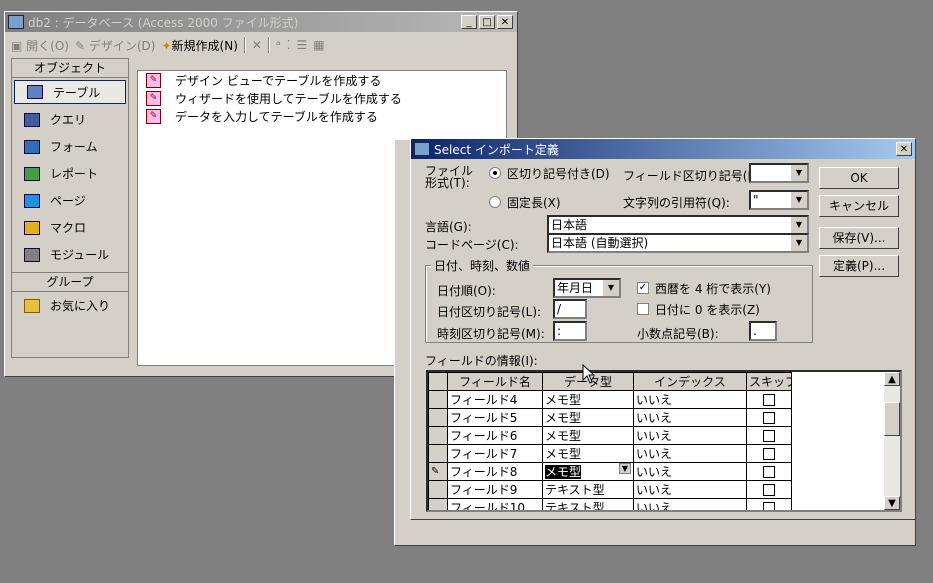 The width and height of the screenshot is (933, 583). Describe the element at coordinates (289, 45) in the screenshot. I see `small-icons-icon: ⁚` at that location.